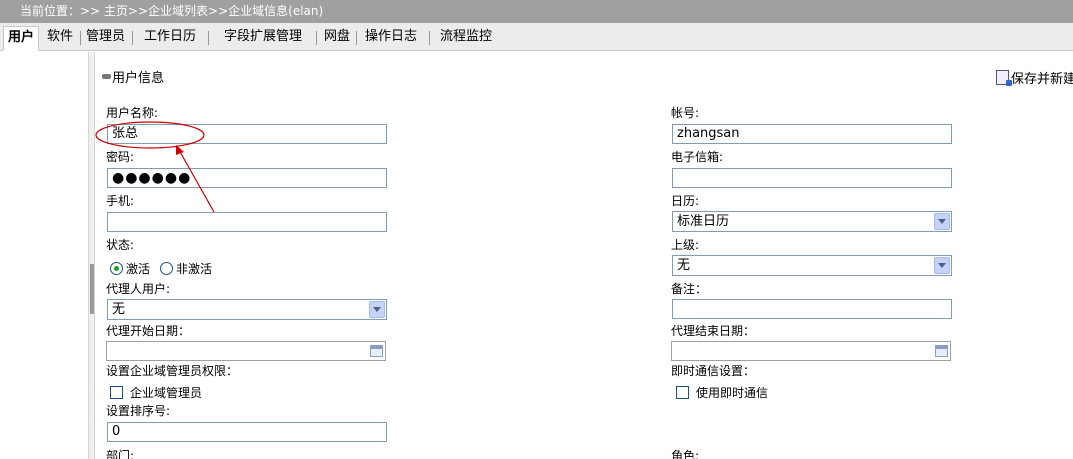  I want to click on tab-software: 软件, so click(60, 37).